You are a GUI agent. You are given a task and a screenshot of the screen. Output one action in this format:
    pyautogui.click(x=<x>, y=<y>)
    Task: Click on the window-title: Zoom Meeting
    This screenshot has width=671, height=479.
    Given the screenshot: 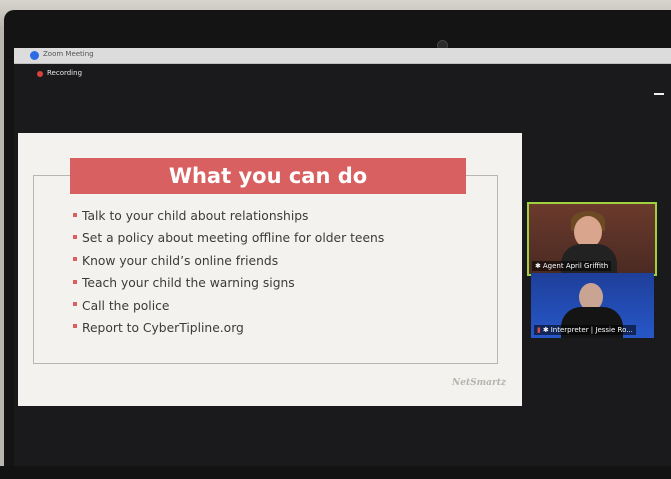 What is the action you would take?
    pyautogui.click(x=68, y=54)
    